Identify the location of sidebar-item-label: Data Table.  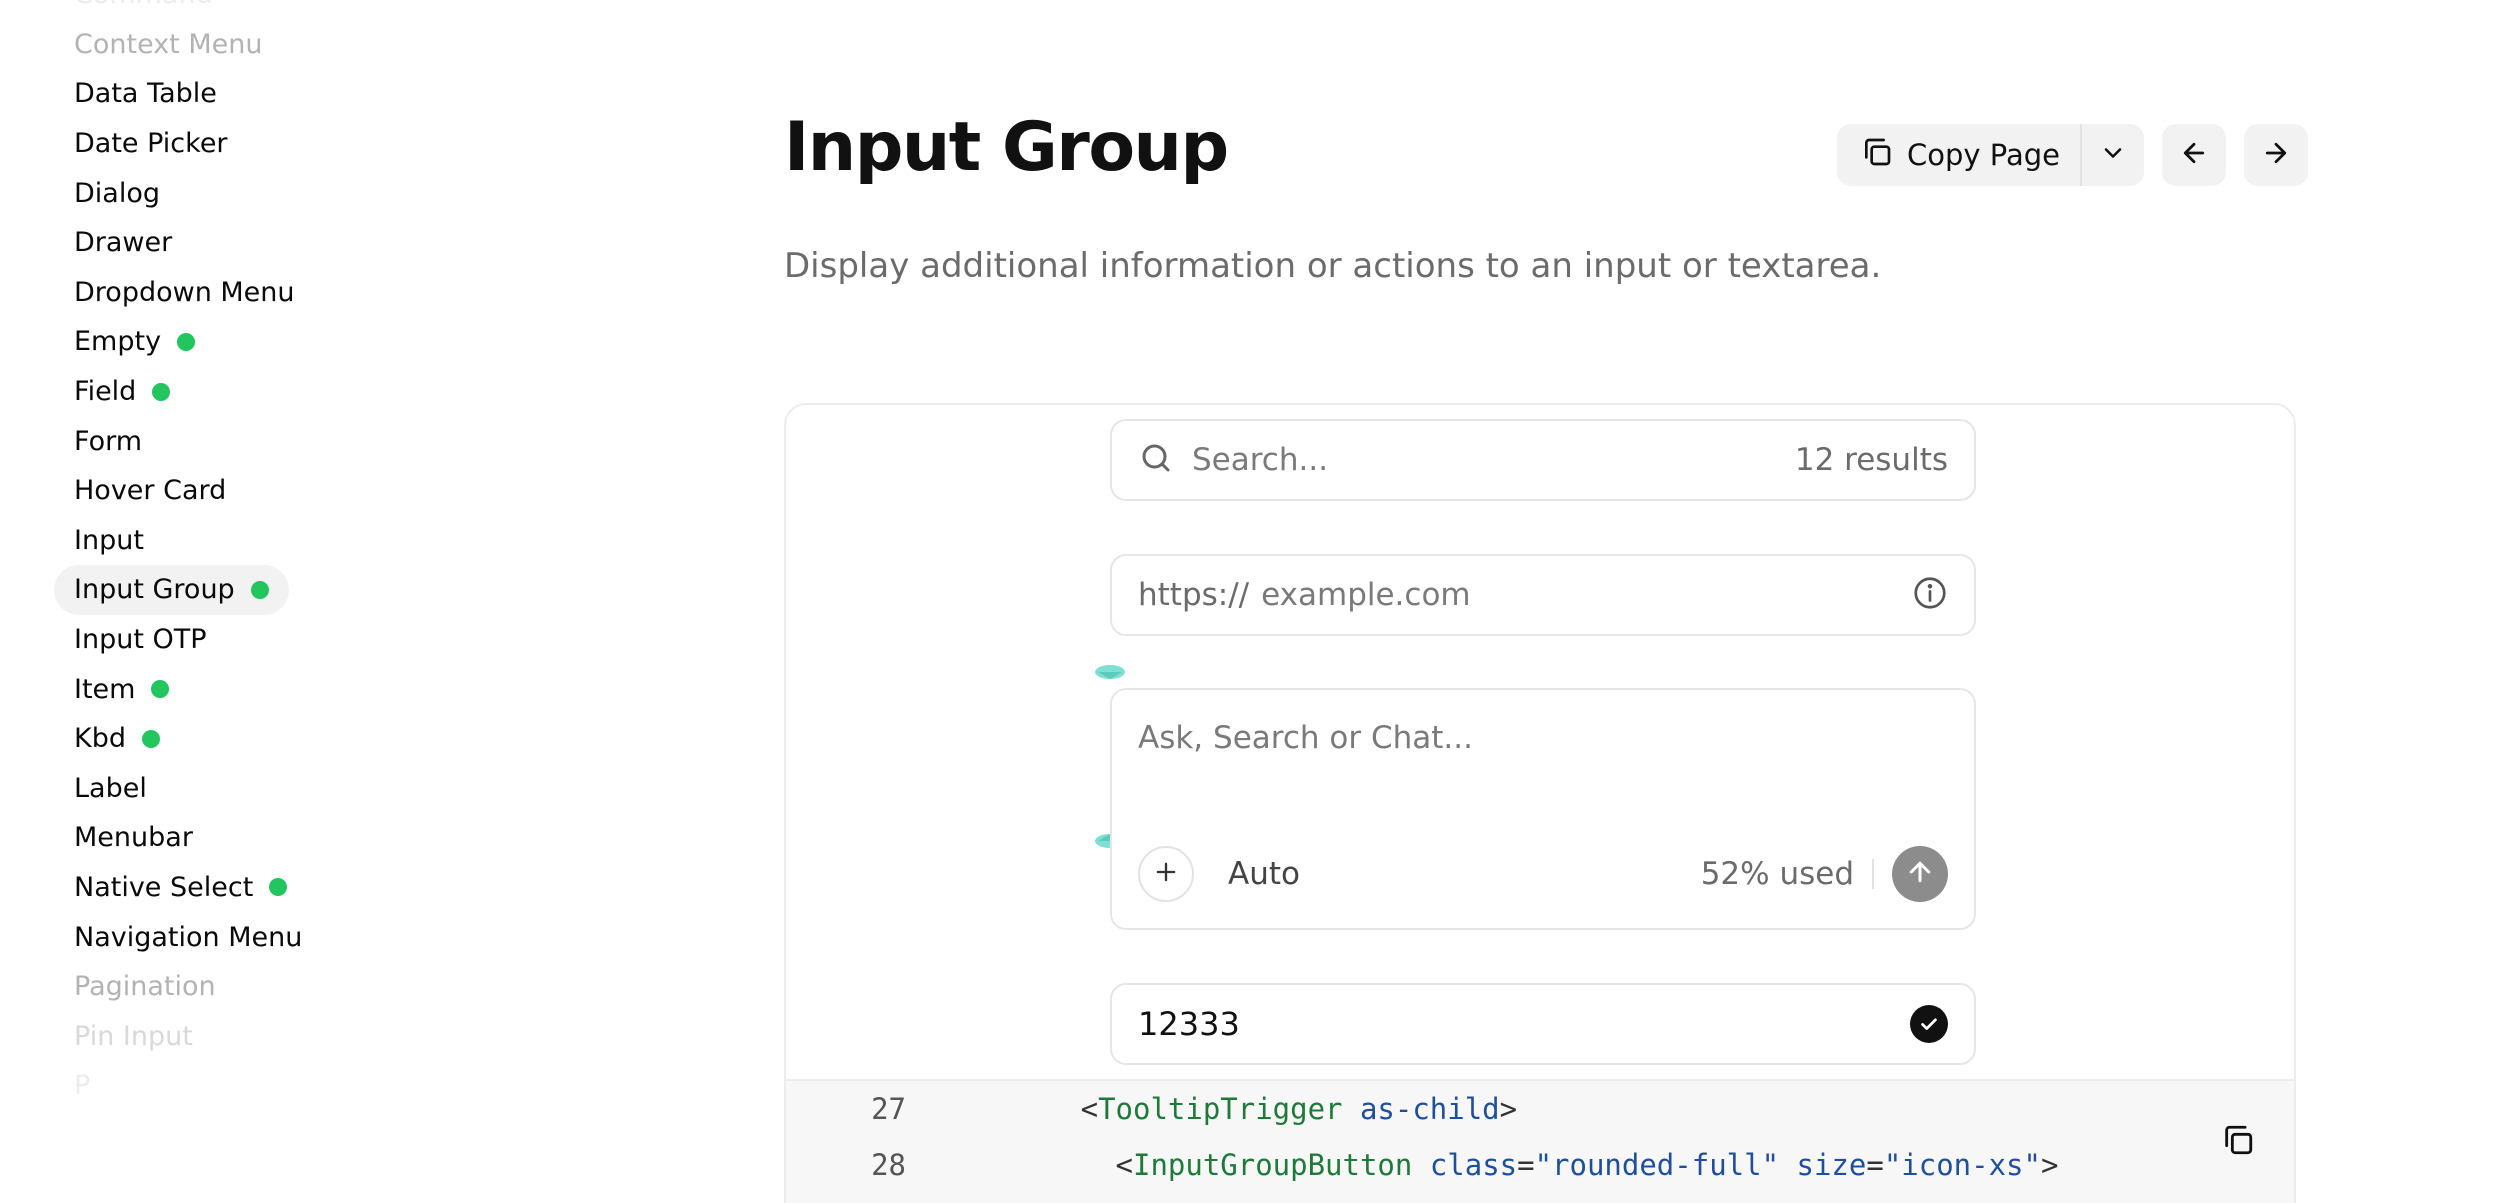
(145, 94).